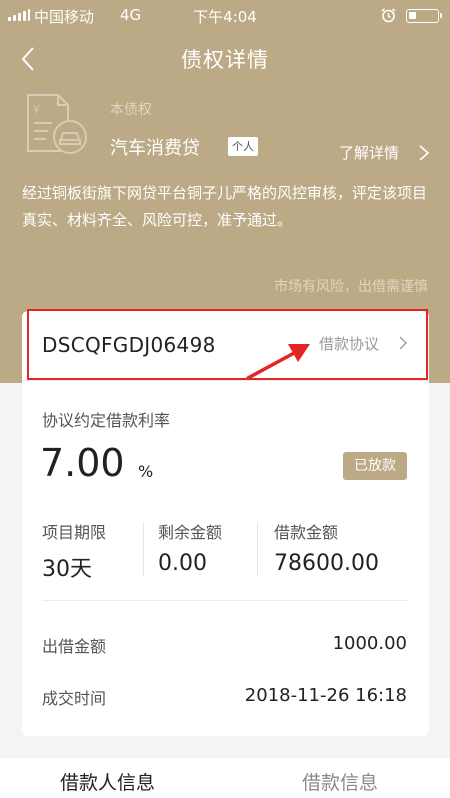 The width and height of the screenshot is (450, 798). Describe the element at coordinates (67, 569) in the screenshot. I see `term-value: 30天` at that location.